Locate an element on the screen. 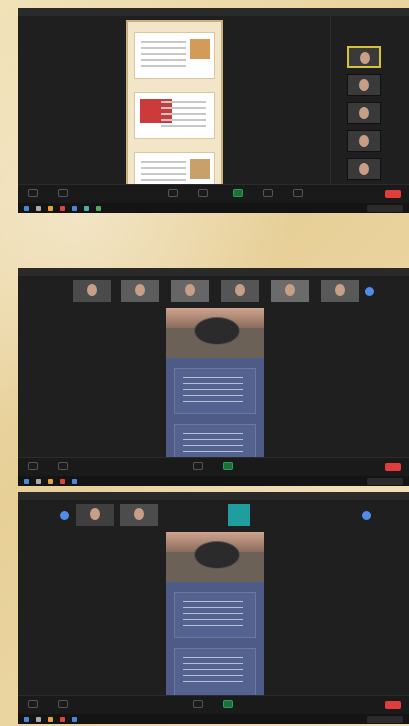 The width and height of the screenshot is (409, 726). previous-page-button is located at coordinates (64, 515).